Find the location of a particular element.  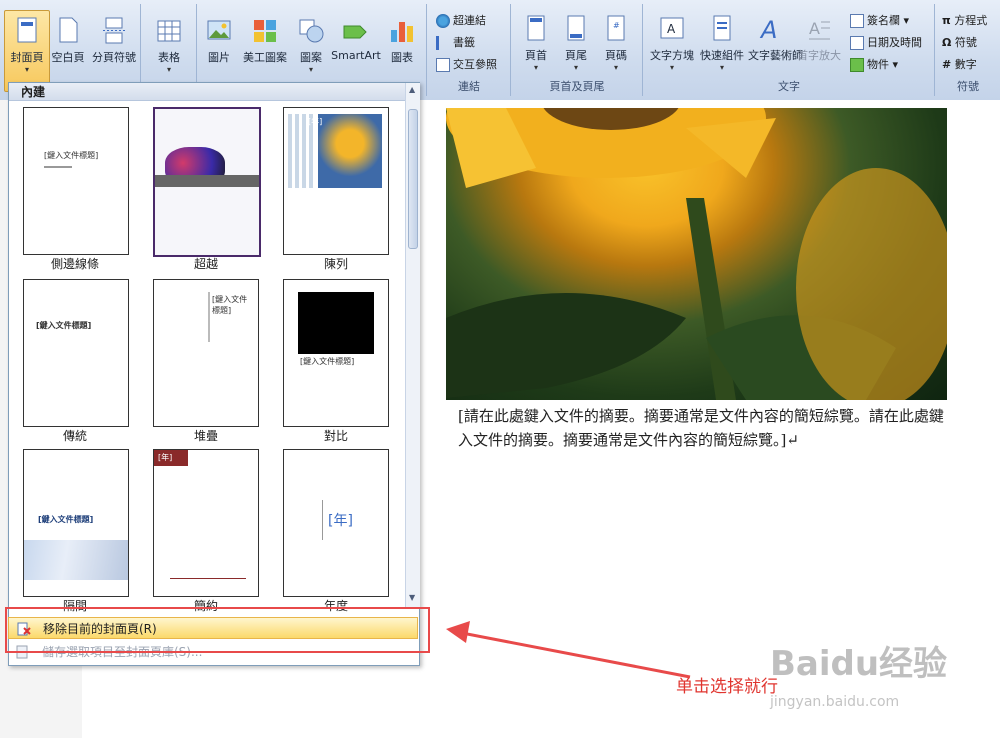

header-button: 頁首 ▾ is located at coordinates (536, 43).